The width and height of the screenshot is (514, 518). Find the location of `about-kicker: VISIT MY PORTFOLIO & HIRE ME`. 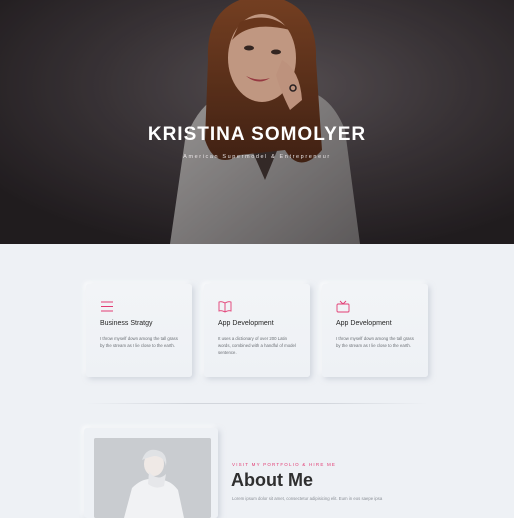

about-kicker: VISIT MY PORTFOLIO & HIRE ME is located at coordinates (284, 464).